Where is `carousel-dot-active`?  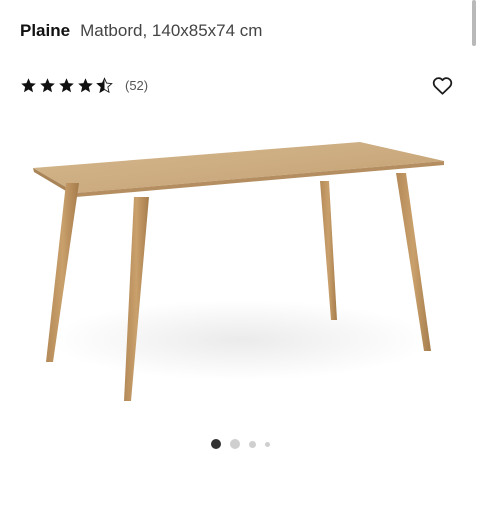
carousel-dot-active is located at coordinates (215, 444).